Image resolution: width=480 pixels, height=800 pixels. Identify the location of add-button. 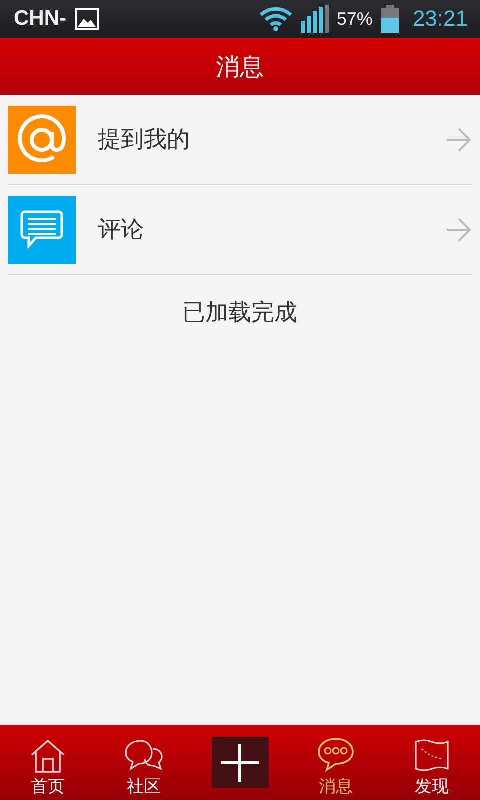
(240, 762).